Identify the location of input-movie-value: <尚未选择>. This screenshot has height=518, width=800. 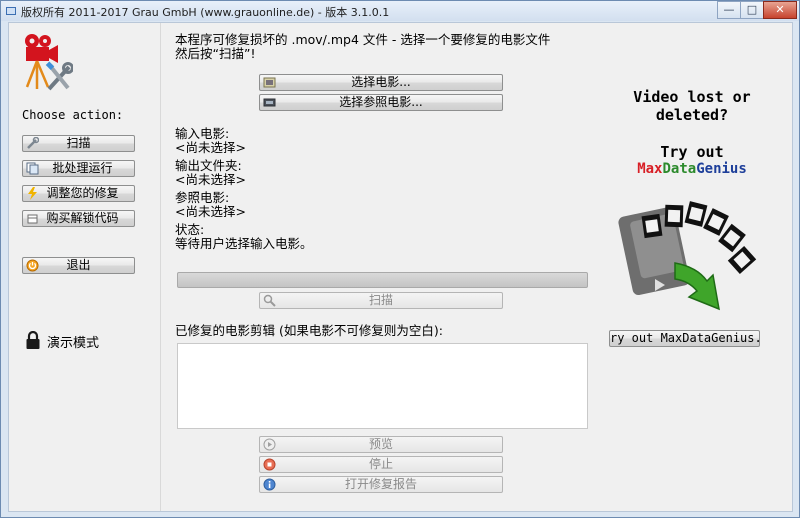
(210, 147).